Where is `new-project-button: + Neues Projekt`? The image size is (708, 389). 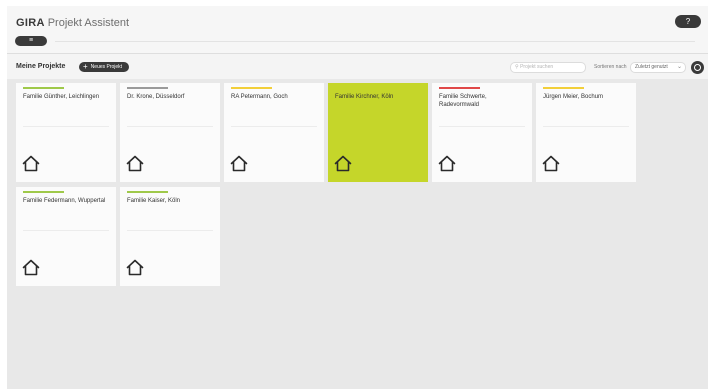 new-project-button: + Neues Projekt is located at coordinates (104, 67).